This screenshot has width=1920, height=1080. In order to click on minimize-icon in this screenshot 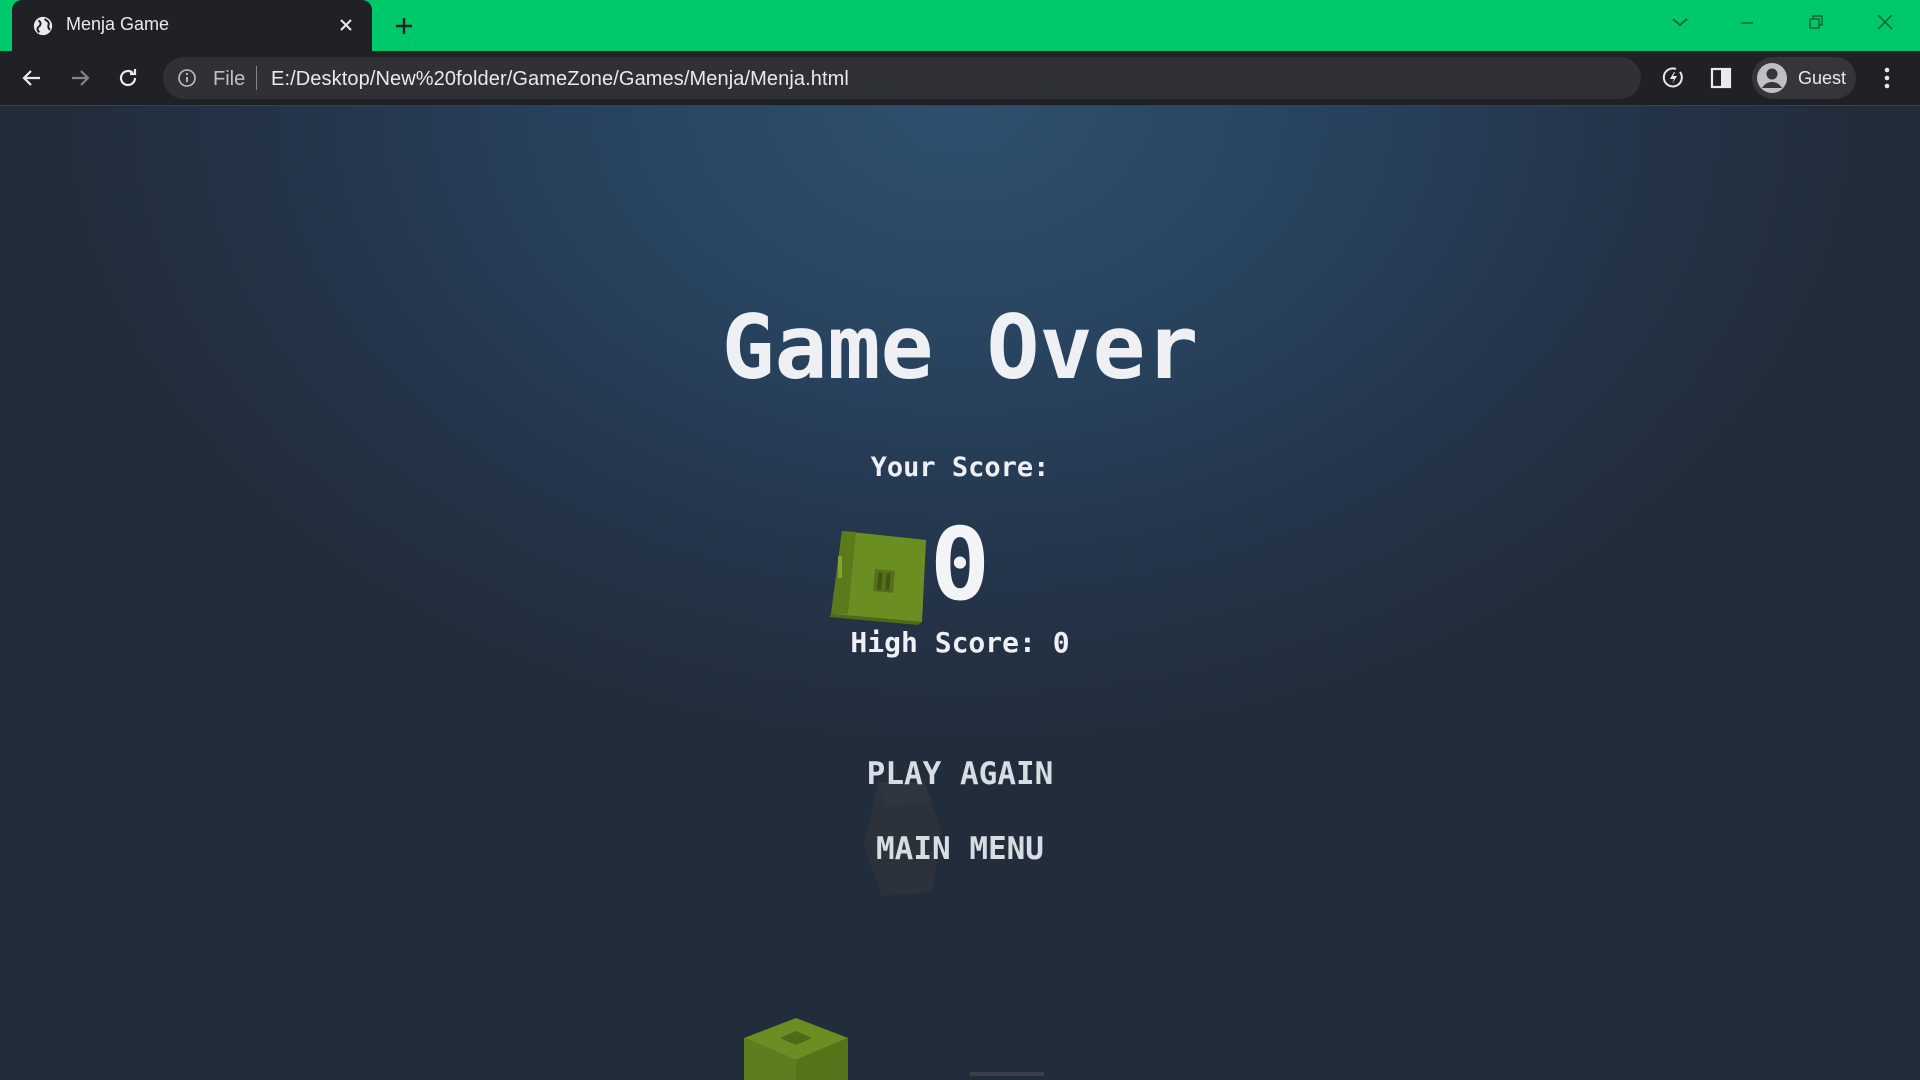, I will do `click(1747, 23)`.